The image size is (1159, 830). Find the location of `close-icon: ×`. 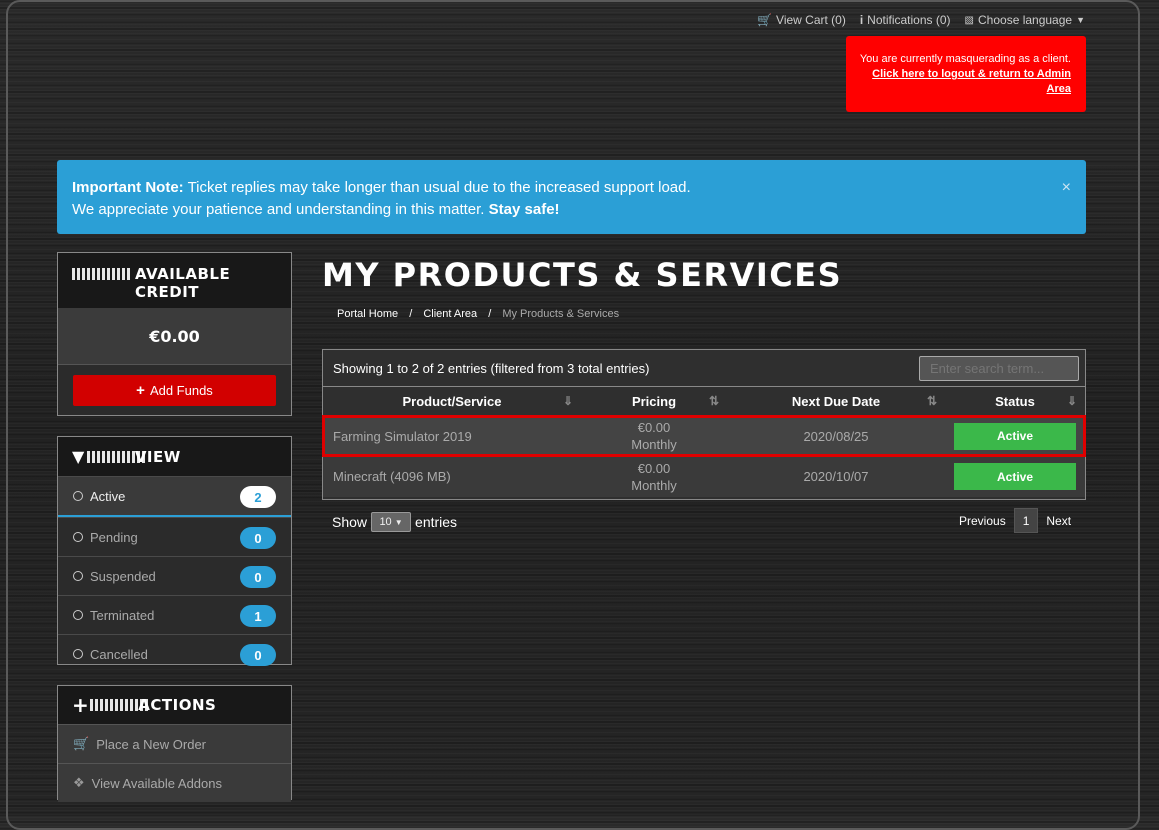

close-icon: × is located at coordinates (1066, 188).